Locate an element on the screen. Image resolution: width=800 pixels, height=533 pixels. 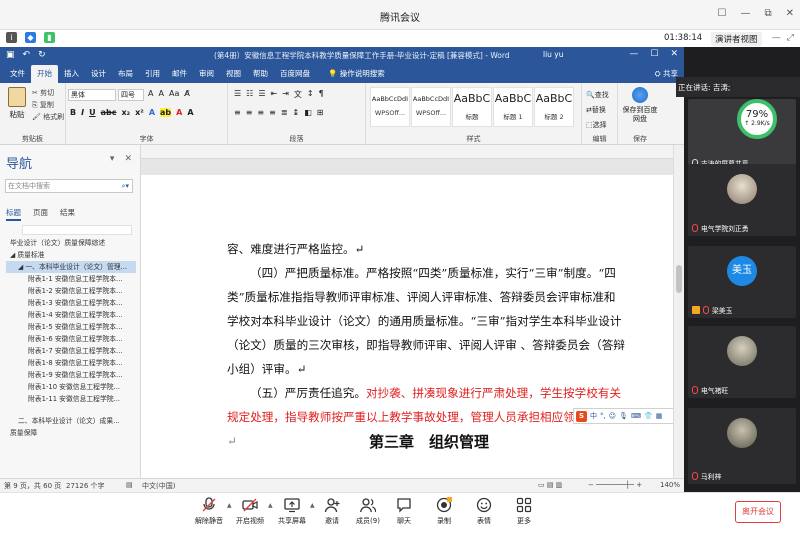
more-button: 更多 is located at coordinates (524, 511).